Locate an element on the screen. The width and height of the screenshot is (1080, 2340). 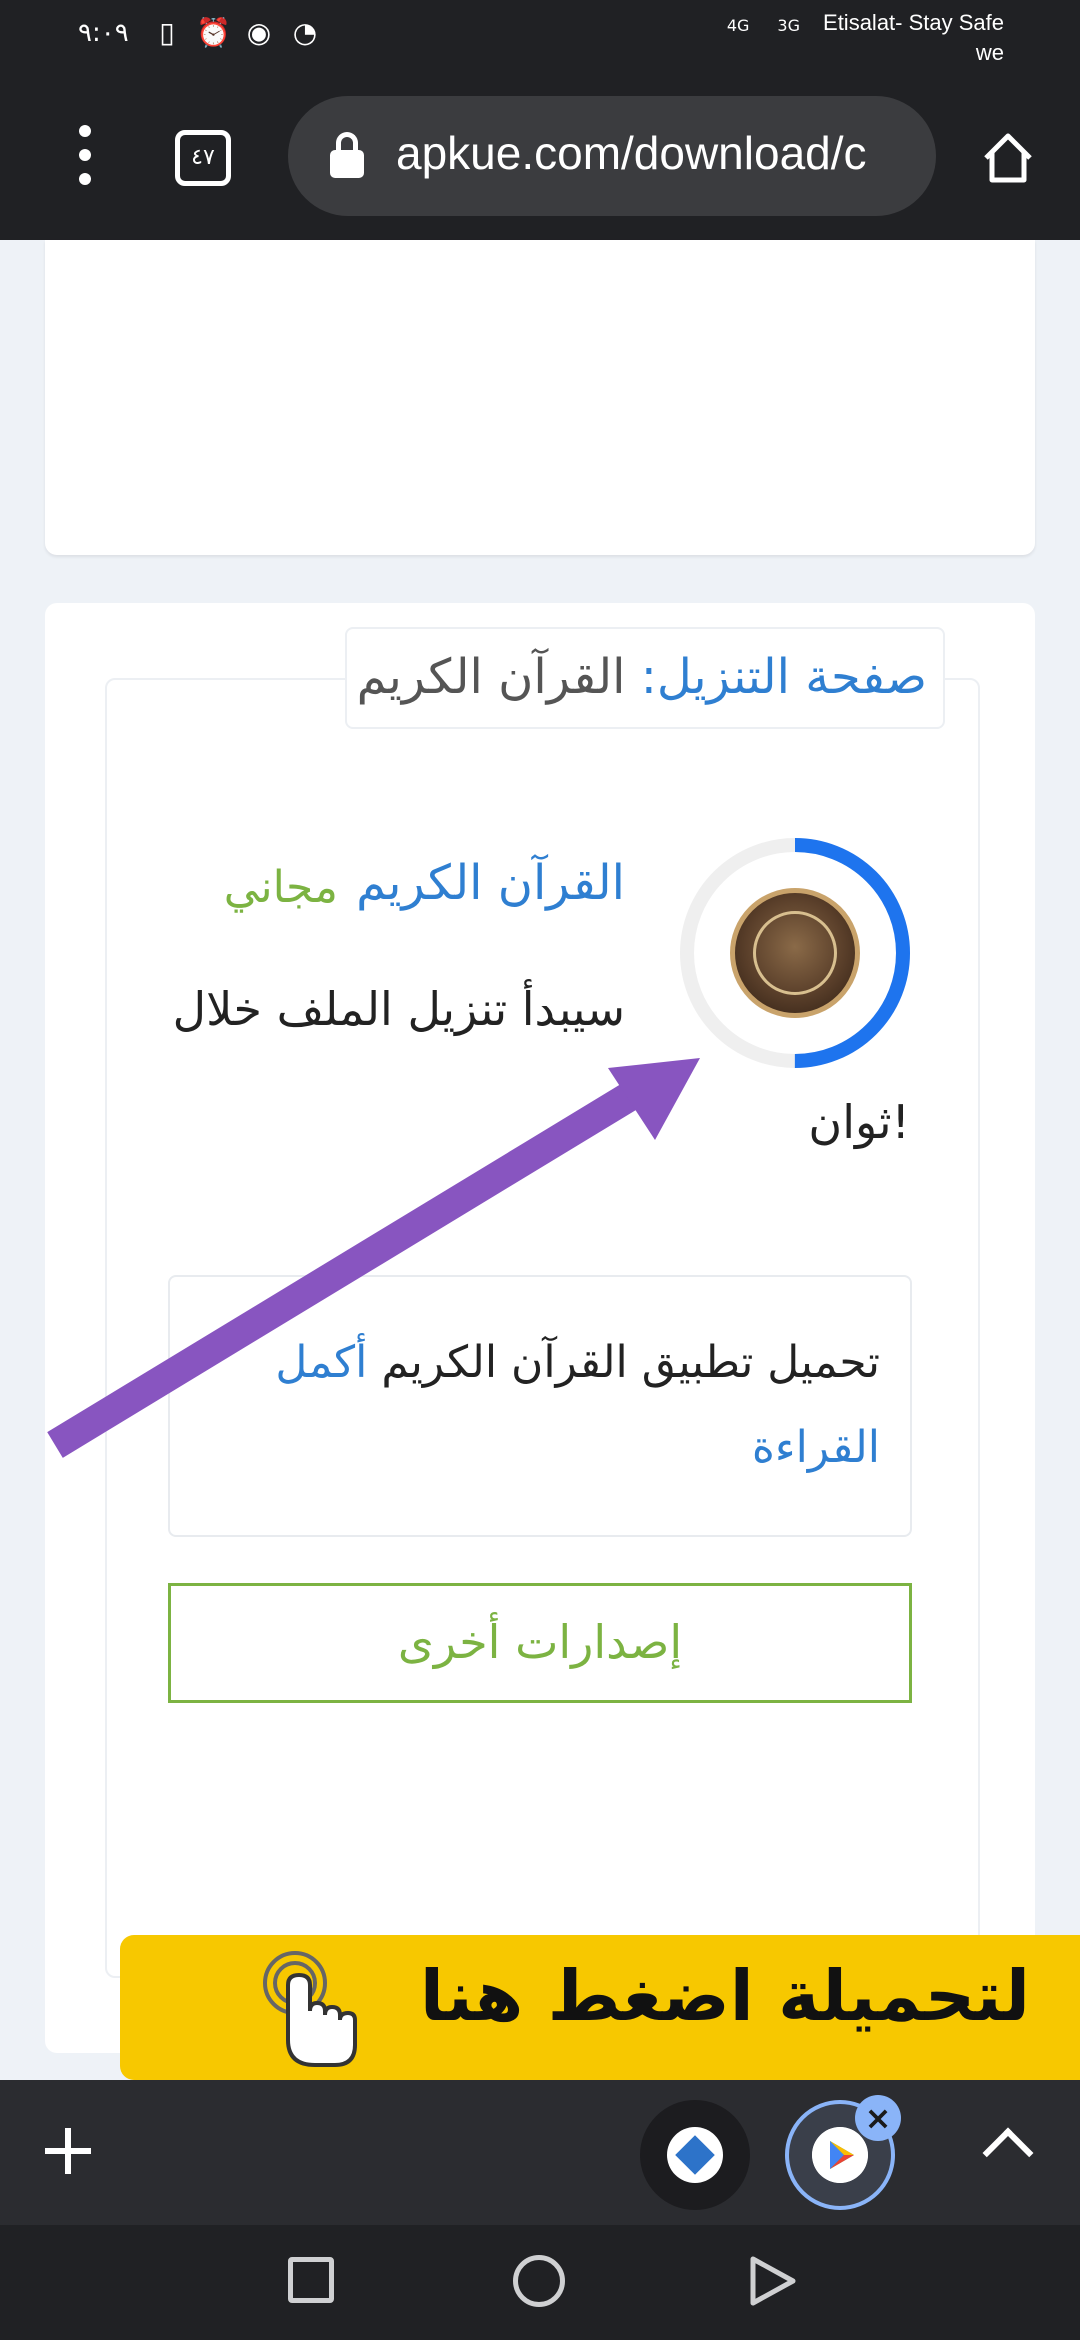
site-favicon-icon is located at coordinates (695, 2155).